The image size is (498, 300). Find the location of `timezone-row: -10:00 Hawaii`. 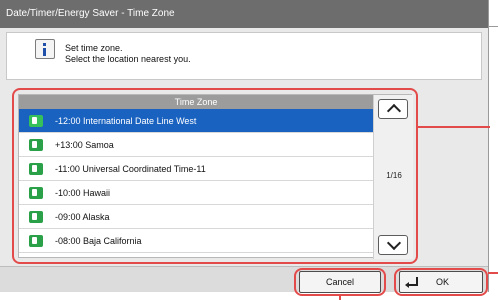

timezone-row: -10:00 Hawaii is located at coordinates (196, 193).